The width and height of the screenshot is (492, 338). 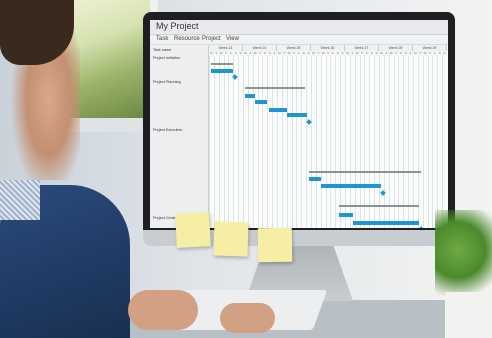 What do you see at coordinates (166, 58) in the screenshot?
I see `task-row: Project Initiation` at bounding box center [166, 58].